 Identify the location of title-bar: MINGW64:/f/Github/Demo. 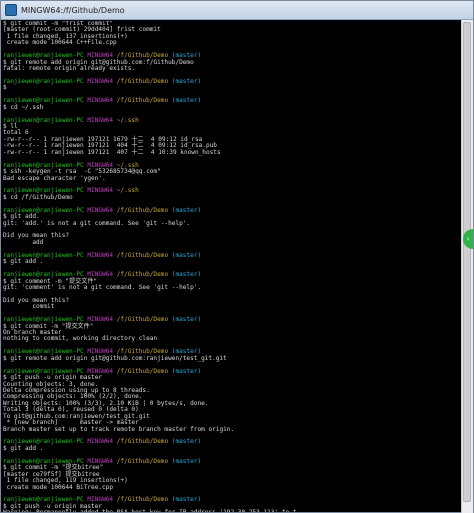
(237, 10).